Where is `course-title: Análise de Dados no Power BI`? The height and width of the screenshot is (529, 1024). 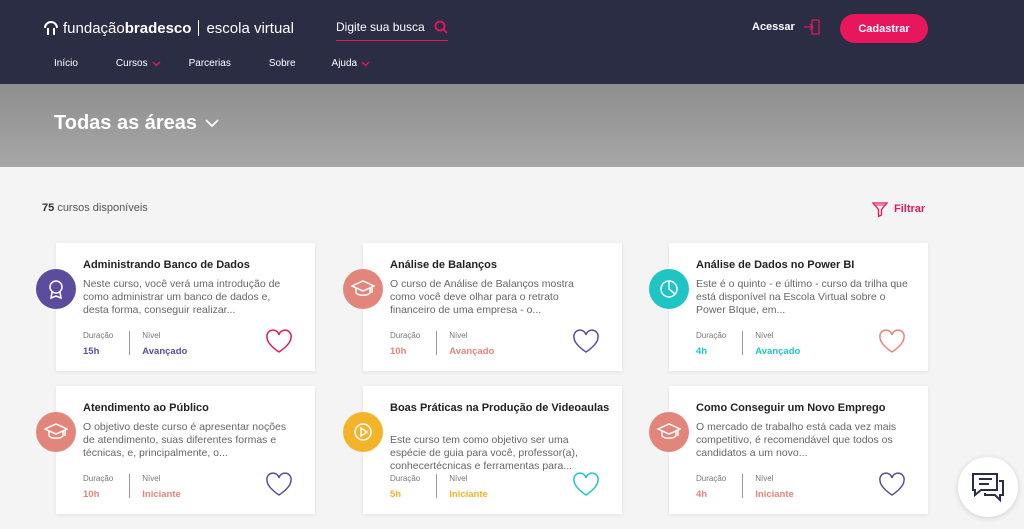 course-title: Análise de Dados no Power BI is located at coordinates (807, 265).